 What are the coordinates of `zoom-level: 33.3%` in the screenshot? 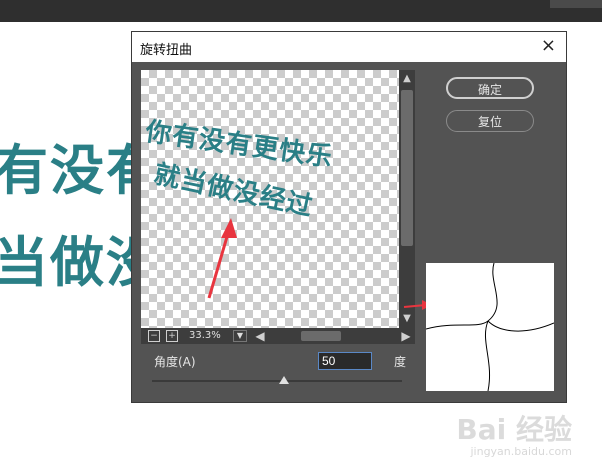 It's located at (205, 335).